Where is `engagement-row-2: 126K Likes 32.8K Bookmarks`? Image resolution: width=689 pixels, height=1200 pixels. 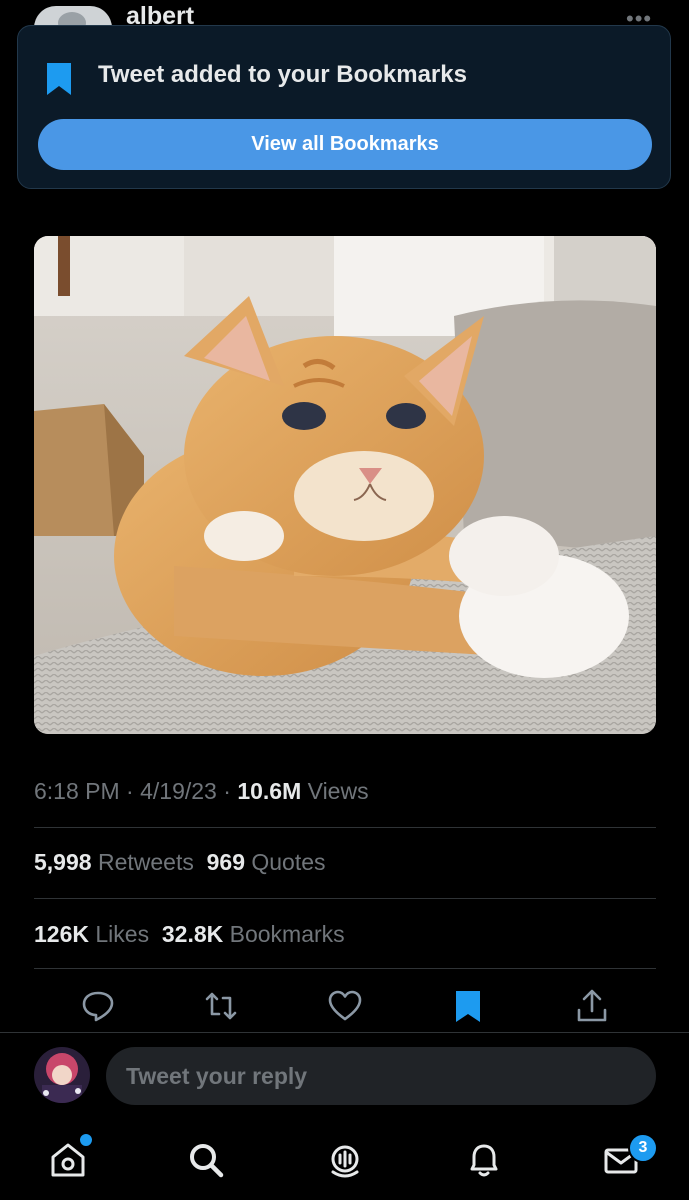
engagement-row-2: 126K Likes 32.8K Bookmarks is located at coordinates (189, 934).